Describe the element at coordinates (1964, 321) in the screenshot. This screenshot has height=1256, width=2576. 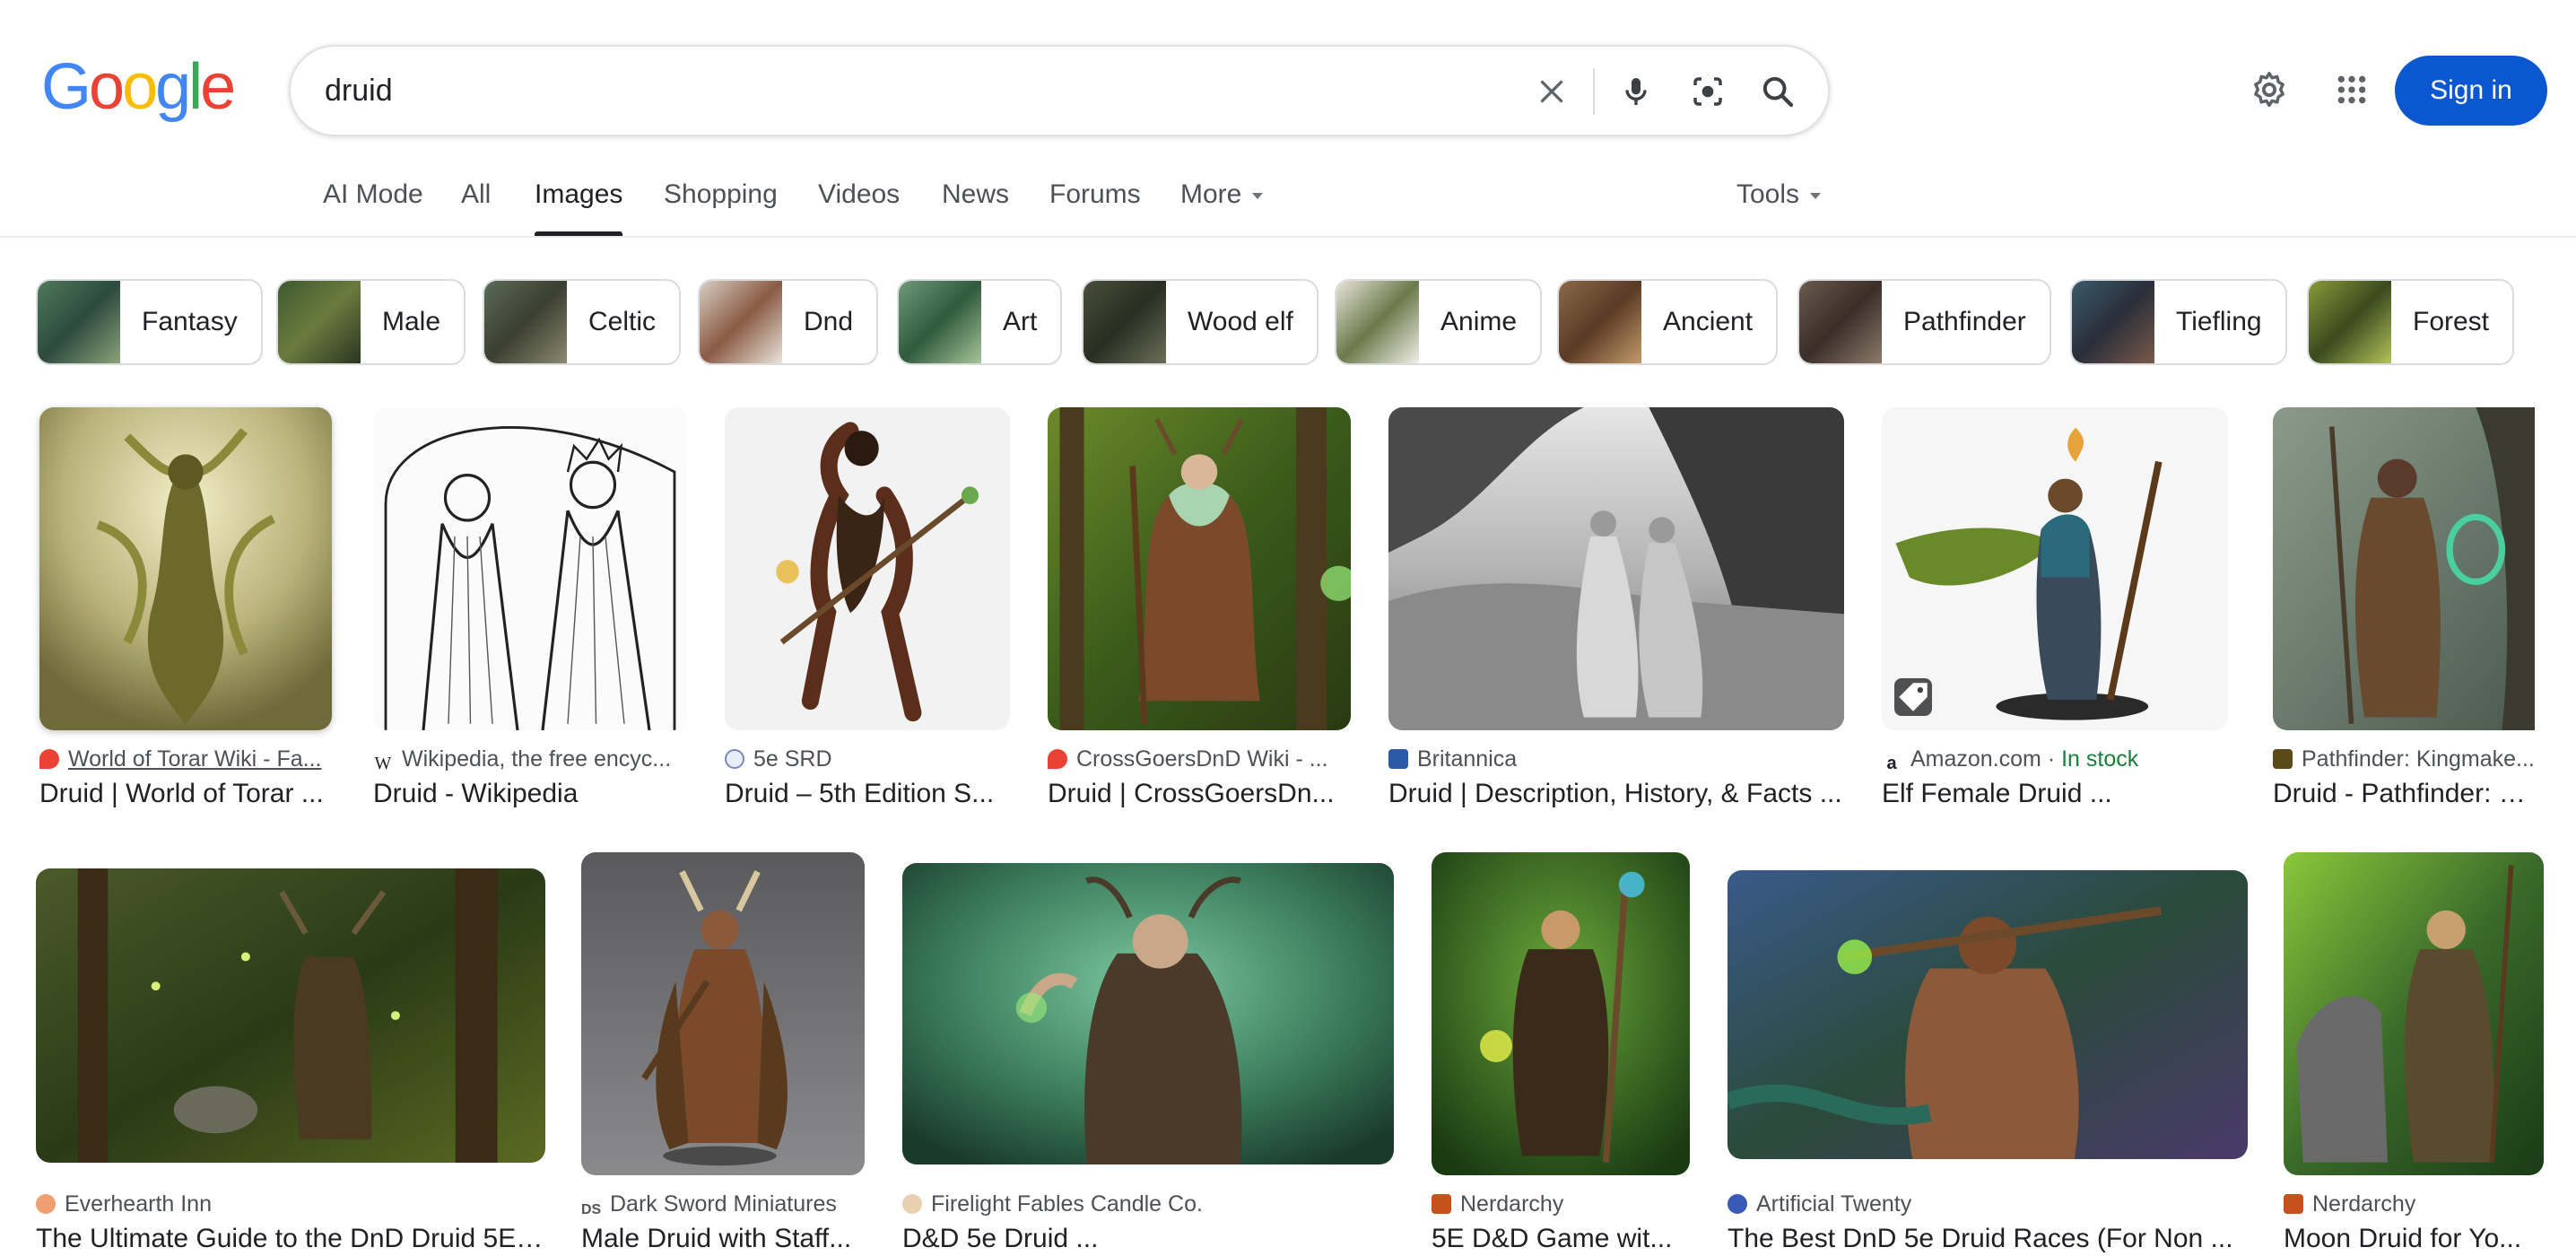
I see `chip-label: Pathfinder` at that location.